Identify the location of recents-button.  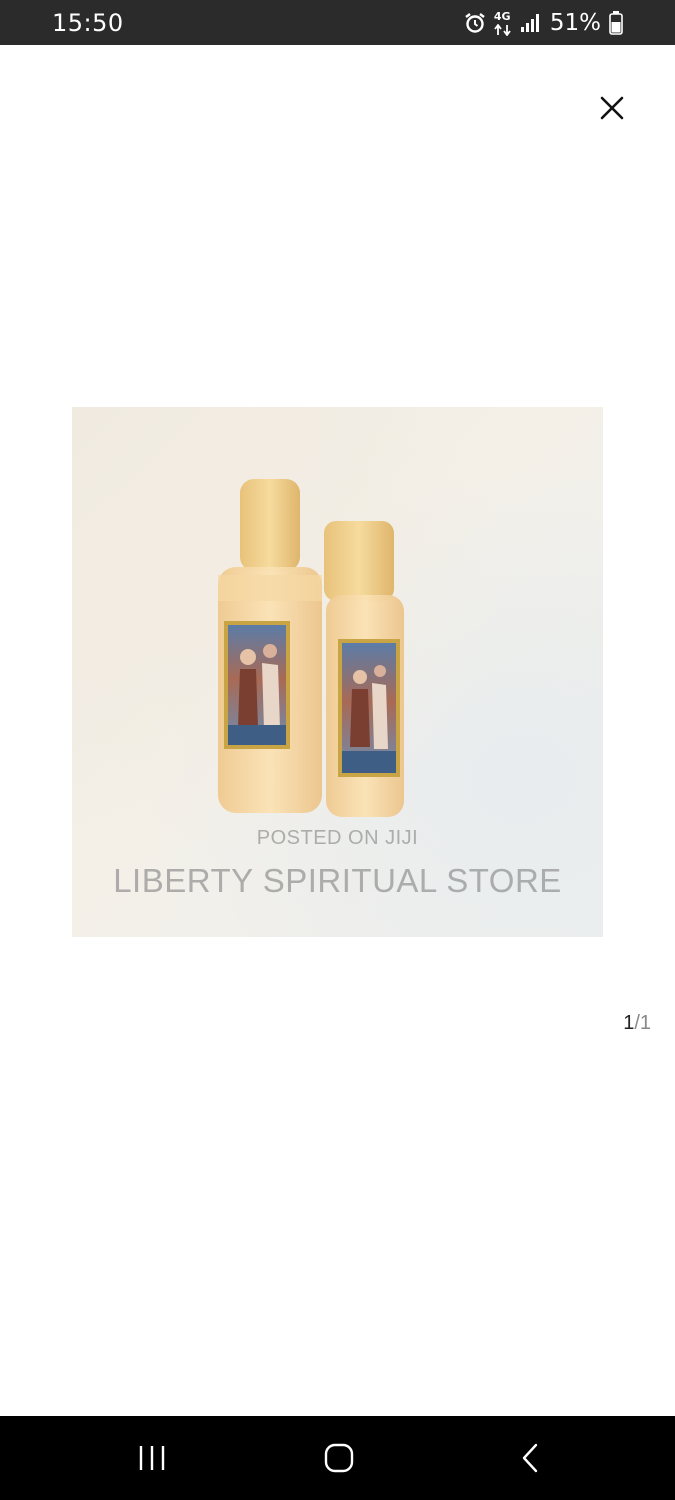
(152, 1458).